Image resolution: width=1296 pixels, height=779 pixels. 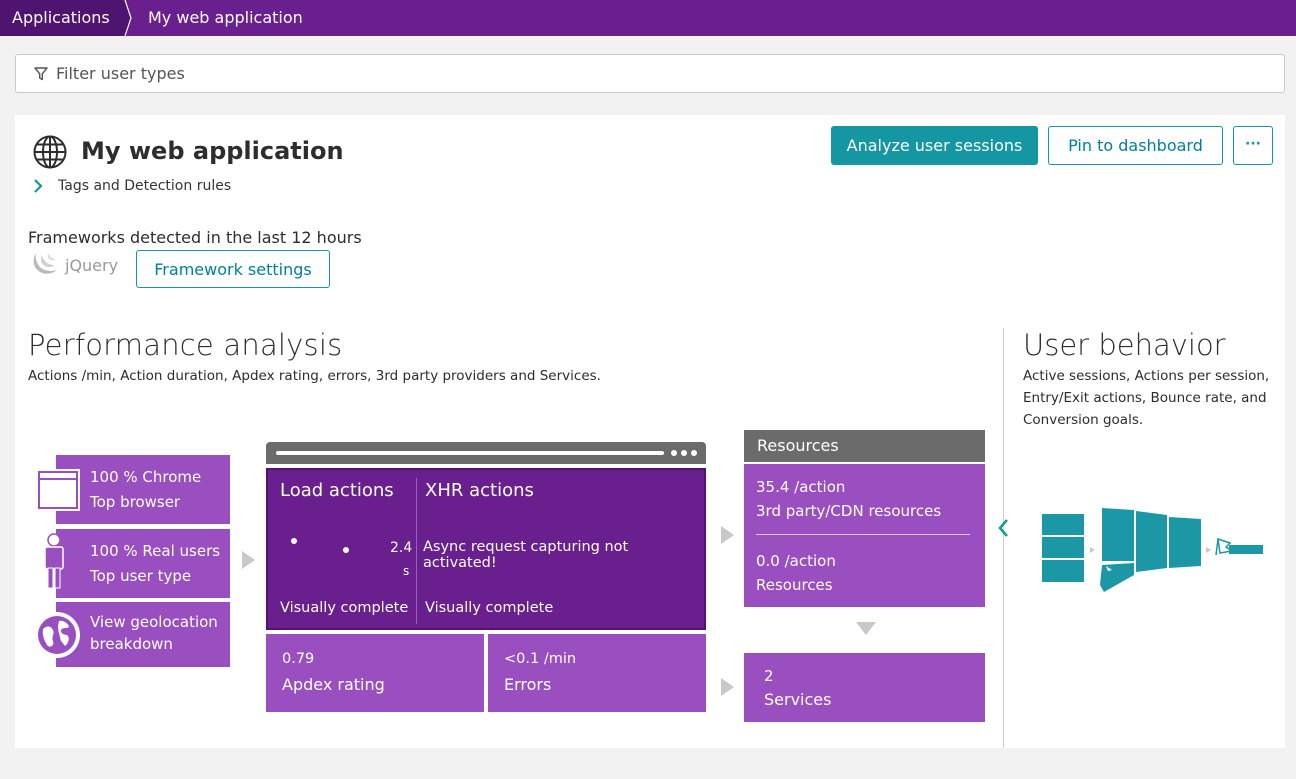 What do you see at coordinates (849, 511) in the screenshot?
I see `third-party-label: 3rd party/CDN resources` at bounding box center [849, 511].